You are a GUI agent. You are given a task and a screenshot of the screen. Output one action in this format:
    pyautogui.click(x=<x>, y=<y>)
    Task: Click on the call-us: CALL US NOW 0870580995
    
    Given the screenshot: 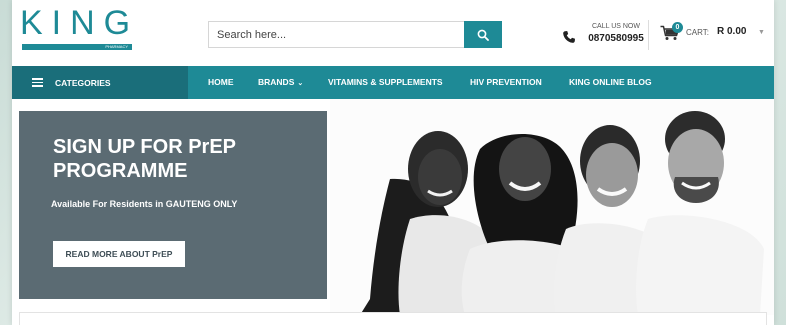 What is the action you would take?
    pyautogui.click(x=612, y=35)
    